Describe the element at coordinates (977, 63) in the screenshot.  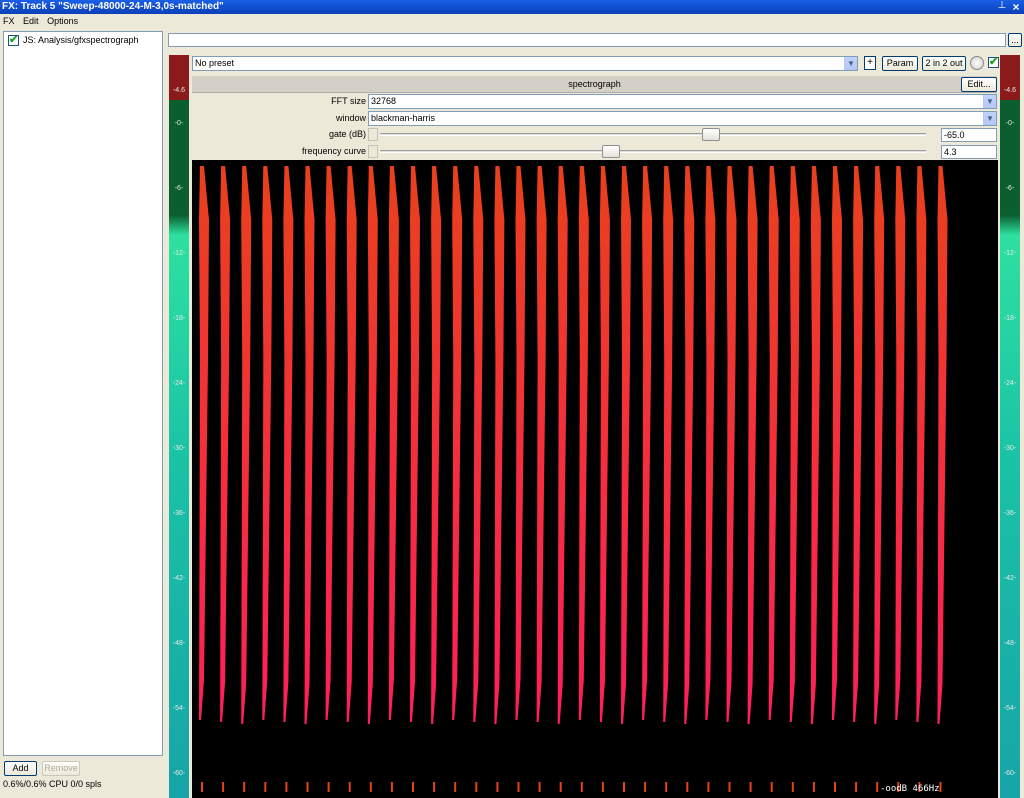
I see `wet-knob-icon` at that location.